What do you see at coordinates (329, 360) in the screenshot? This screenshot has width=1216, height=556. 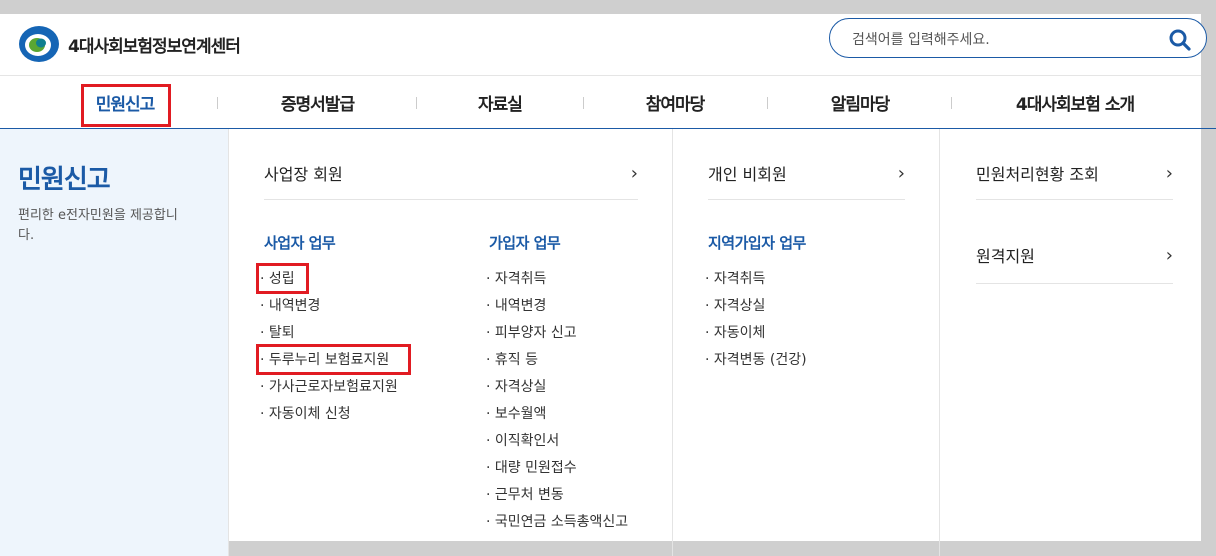 I see `list-item: · 두루누리 보험료지원` at bounding box center [329, 360].